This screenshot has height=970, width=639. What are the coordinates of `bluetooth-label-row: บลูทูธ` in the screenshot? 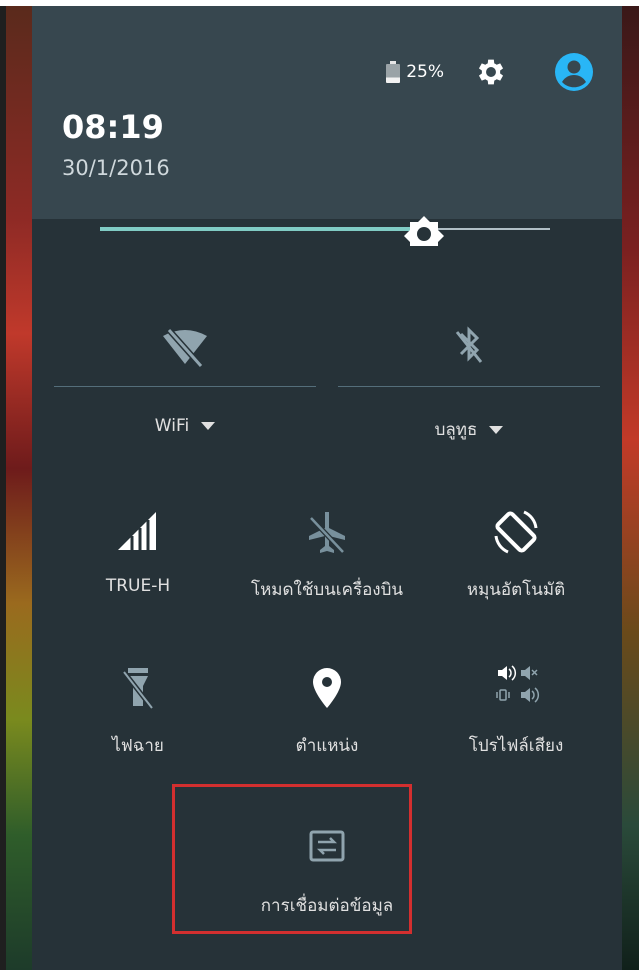 It's located at (469, 429).